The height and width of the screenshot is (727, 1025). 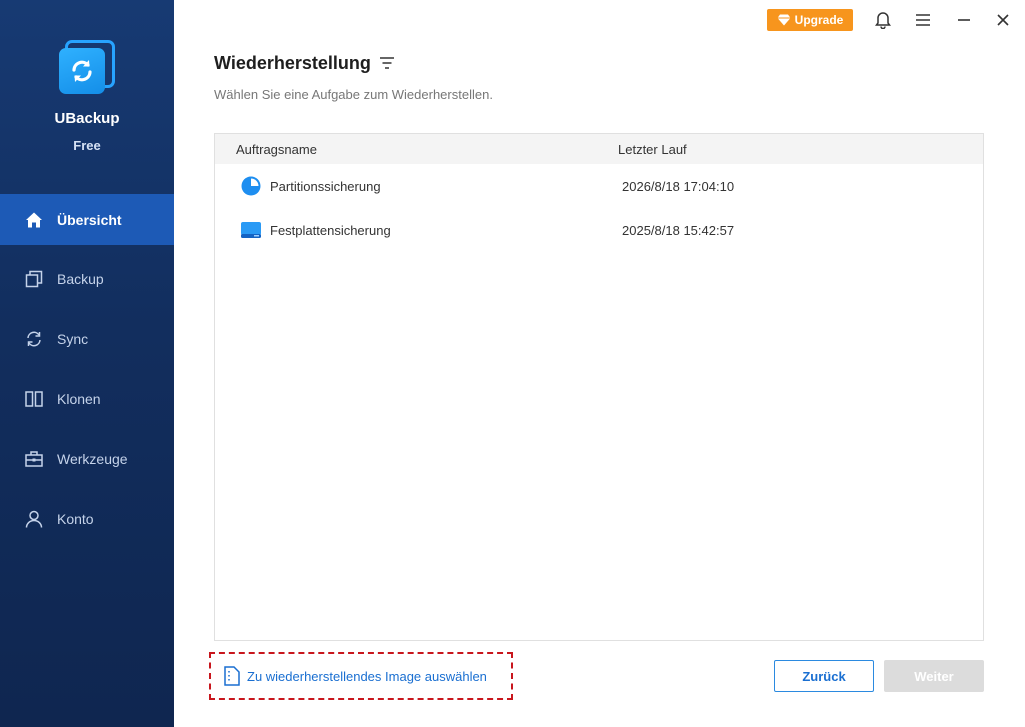 What do you see at coordinates (251, 230) in the screenshot?
I see `disk-icon` at bounding box center [251, 230].